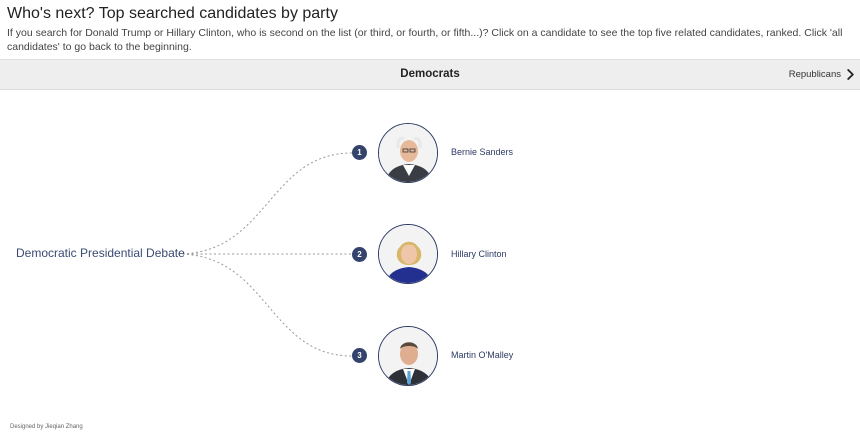 The height and width of the screenshot is (444, 860). I want to click on candidate-name-2: Hillary Clinton, so click(479, 254).